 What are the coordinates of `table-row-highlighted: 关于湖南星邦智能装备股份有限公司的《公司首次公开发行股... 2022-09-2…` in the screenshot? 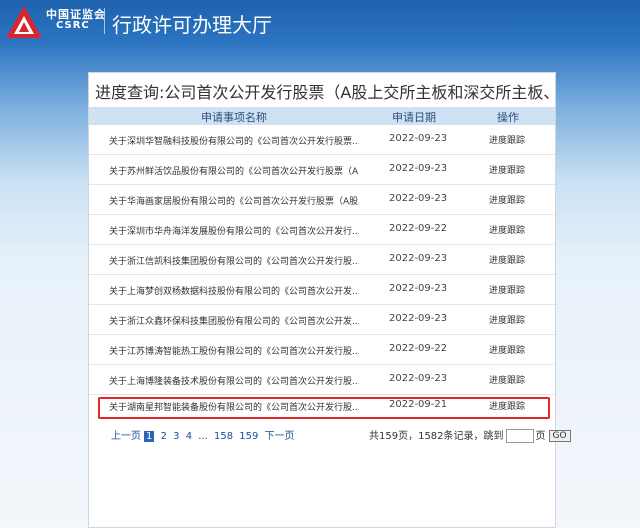 It's located at (322, 409).